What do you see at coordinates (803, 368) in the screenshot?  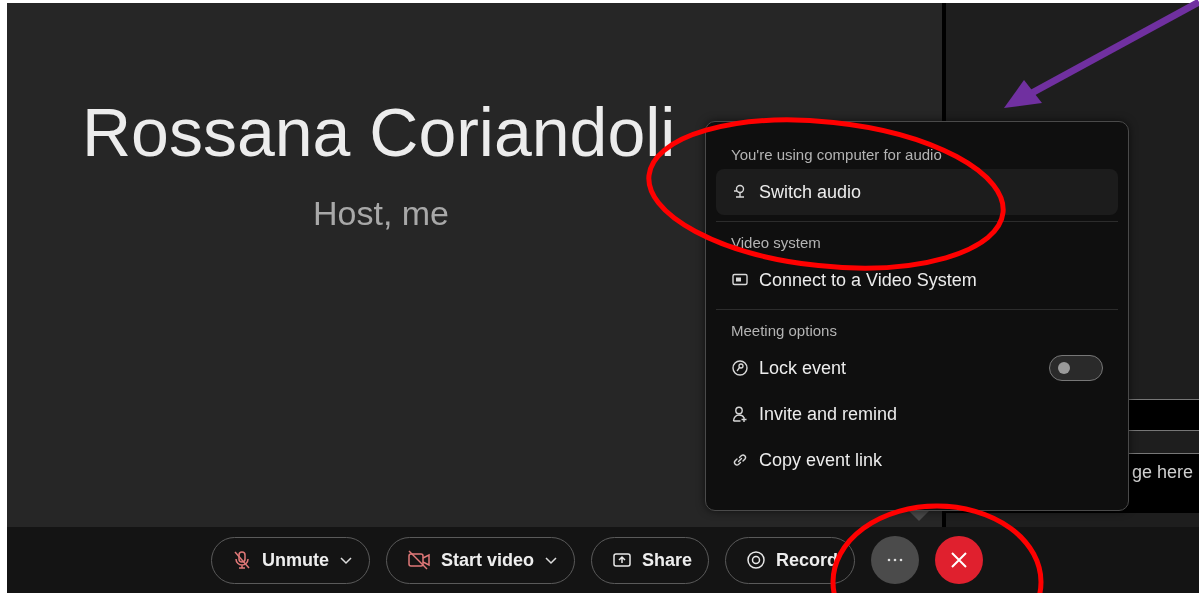 I see `menu-item-label: Lock event` at bounding box center [803, 368].